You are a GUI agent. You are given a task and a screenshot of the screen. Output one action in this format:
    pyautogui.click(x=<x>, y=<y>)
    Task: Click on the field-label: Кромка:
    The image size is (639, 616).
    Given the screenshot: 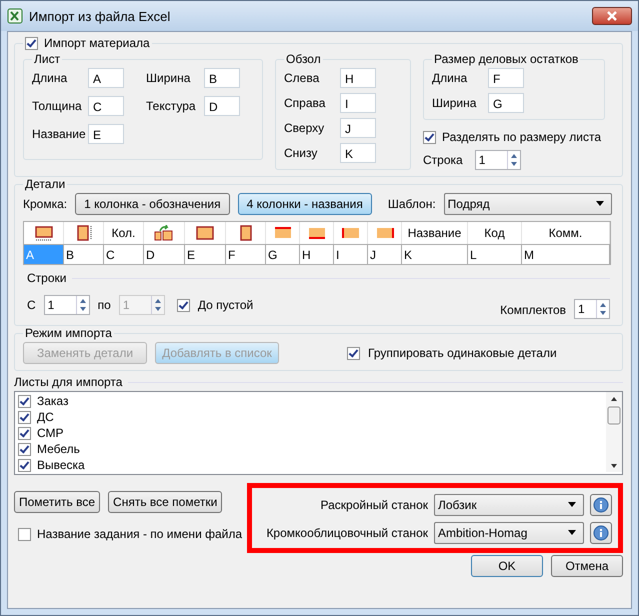 What is the action you would take?
    pyautogui.click(x=45, y=204)
    